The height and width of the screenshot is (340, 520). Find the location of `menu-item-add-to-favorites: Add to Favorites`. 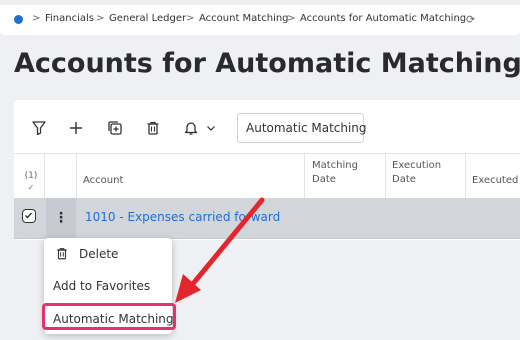

menu-item-add-to-favorites: Add to Favorites is located at coordinates (108, 286).